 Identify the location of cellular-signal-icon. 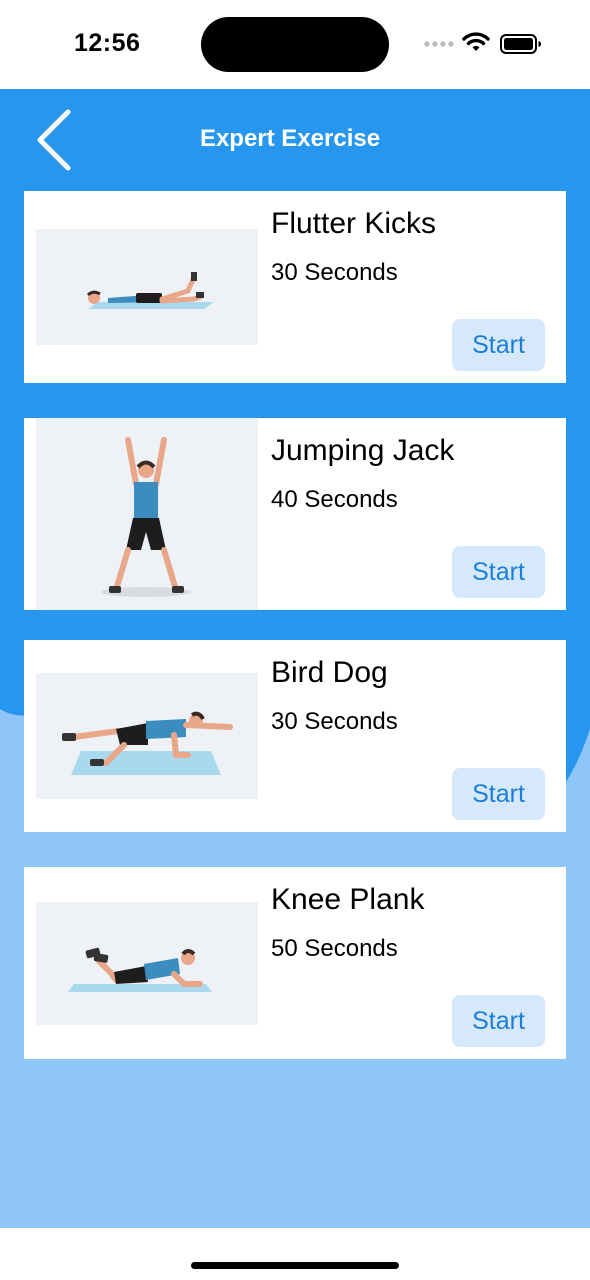
(439, 44).